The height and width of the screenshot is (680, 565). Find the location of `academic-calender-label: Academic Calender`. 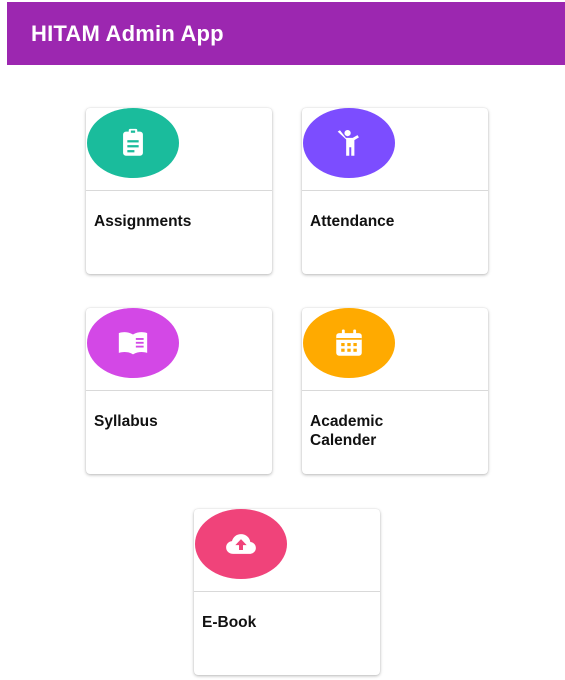

academic-calender-label: Academic Calender is located at coordinates (347, 431).